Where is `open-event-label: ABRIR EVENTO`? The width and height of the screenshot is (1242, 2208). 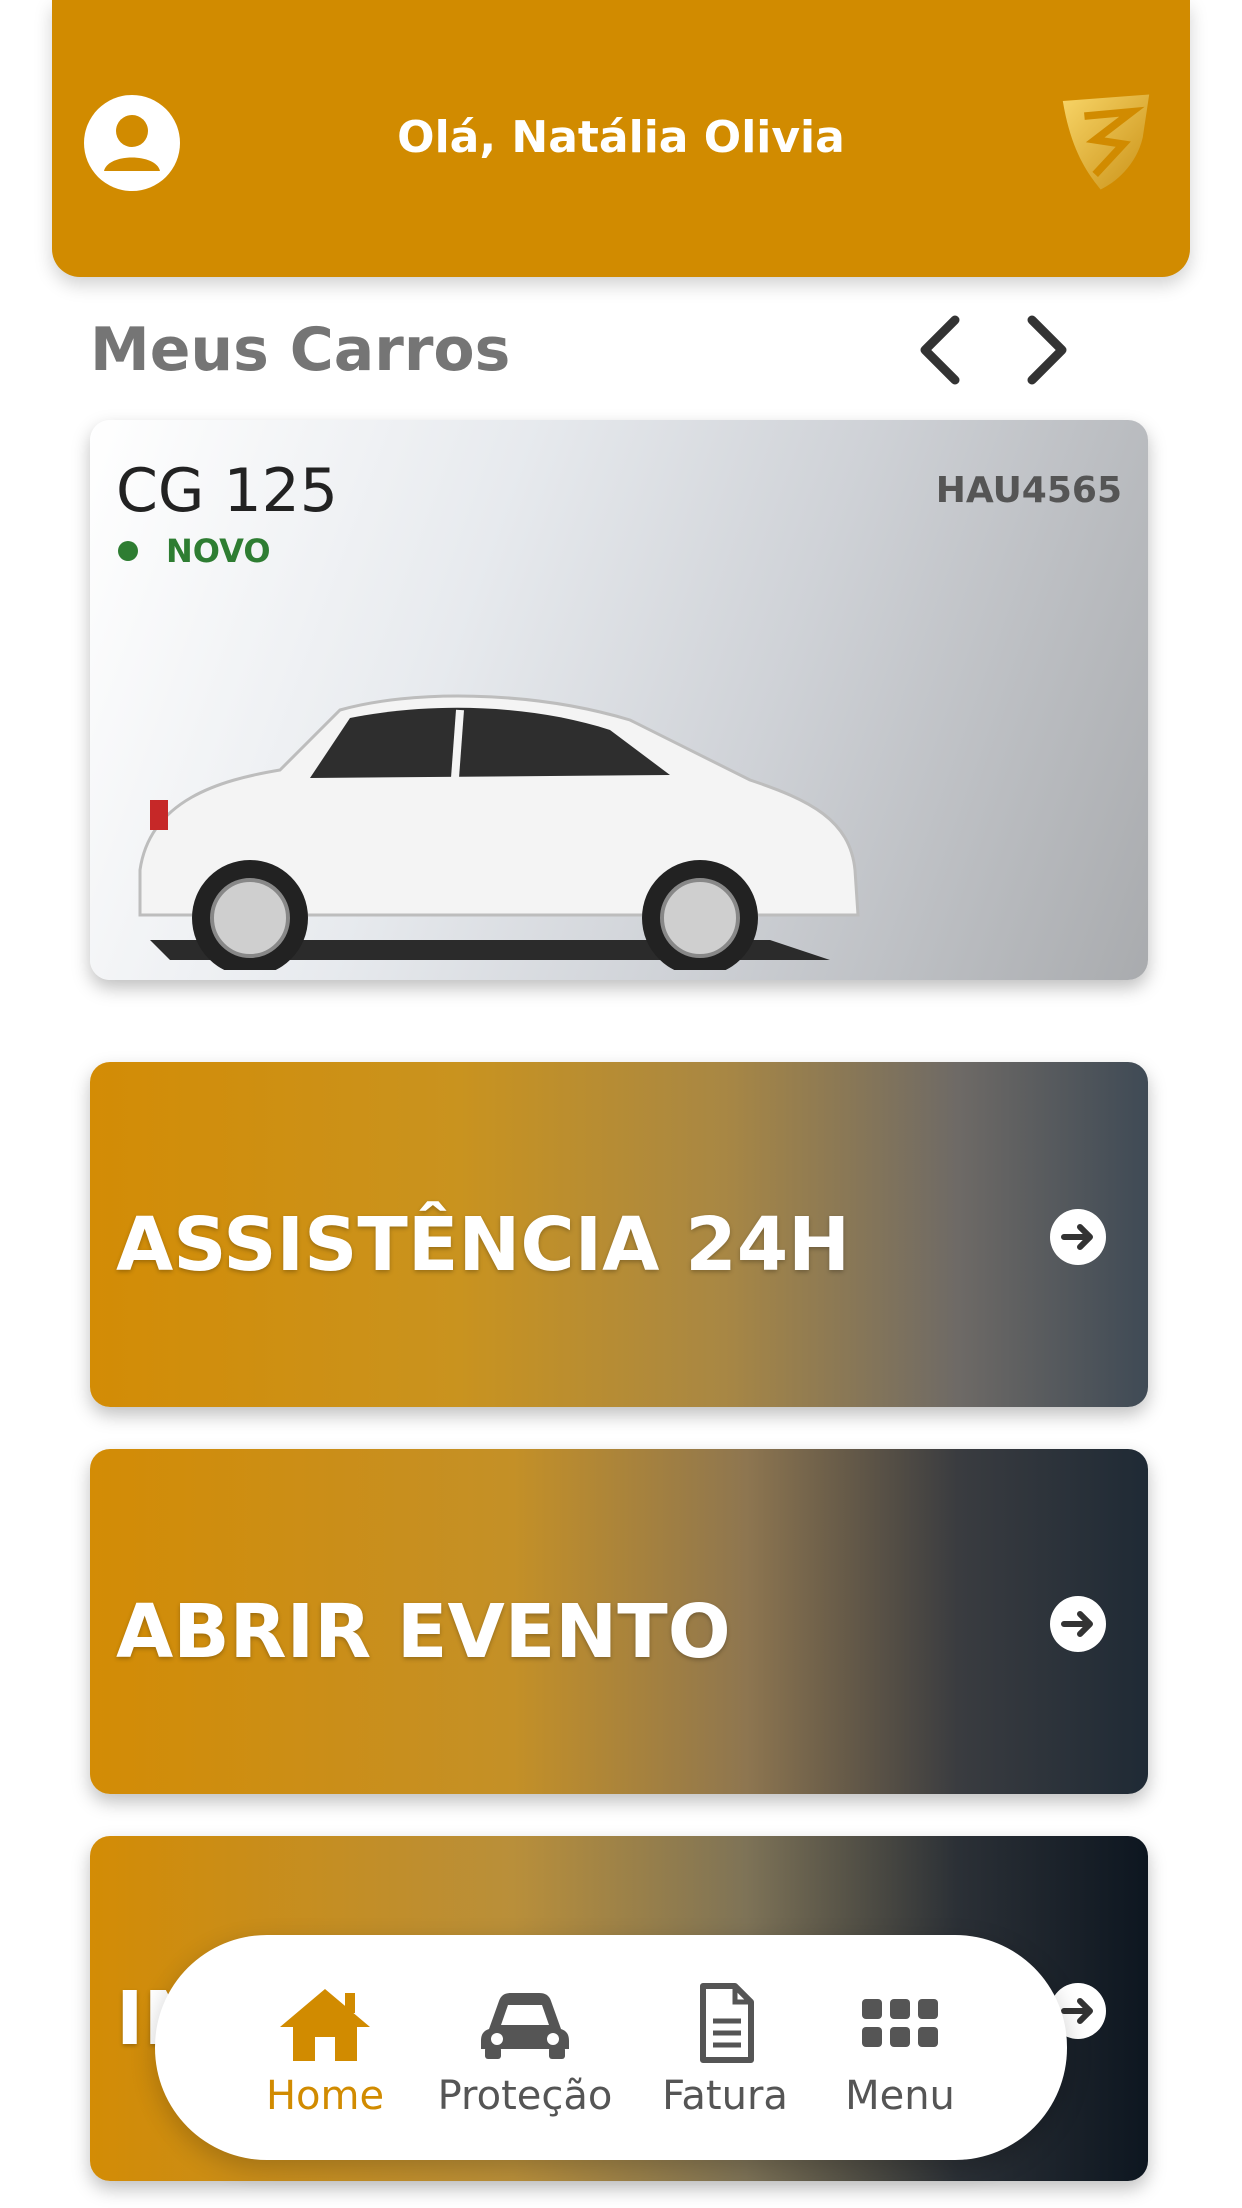 open-event-label: ABRIR EVENTO is located at coordinates (423, 1632).